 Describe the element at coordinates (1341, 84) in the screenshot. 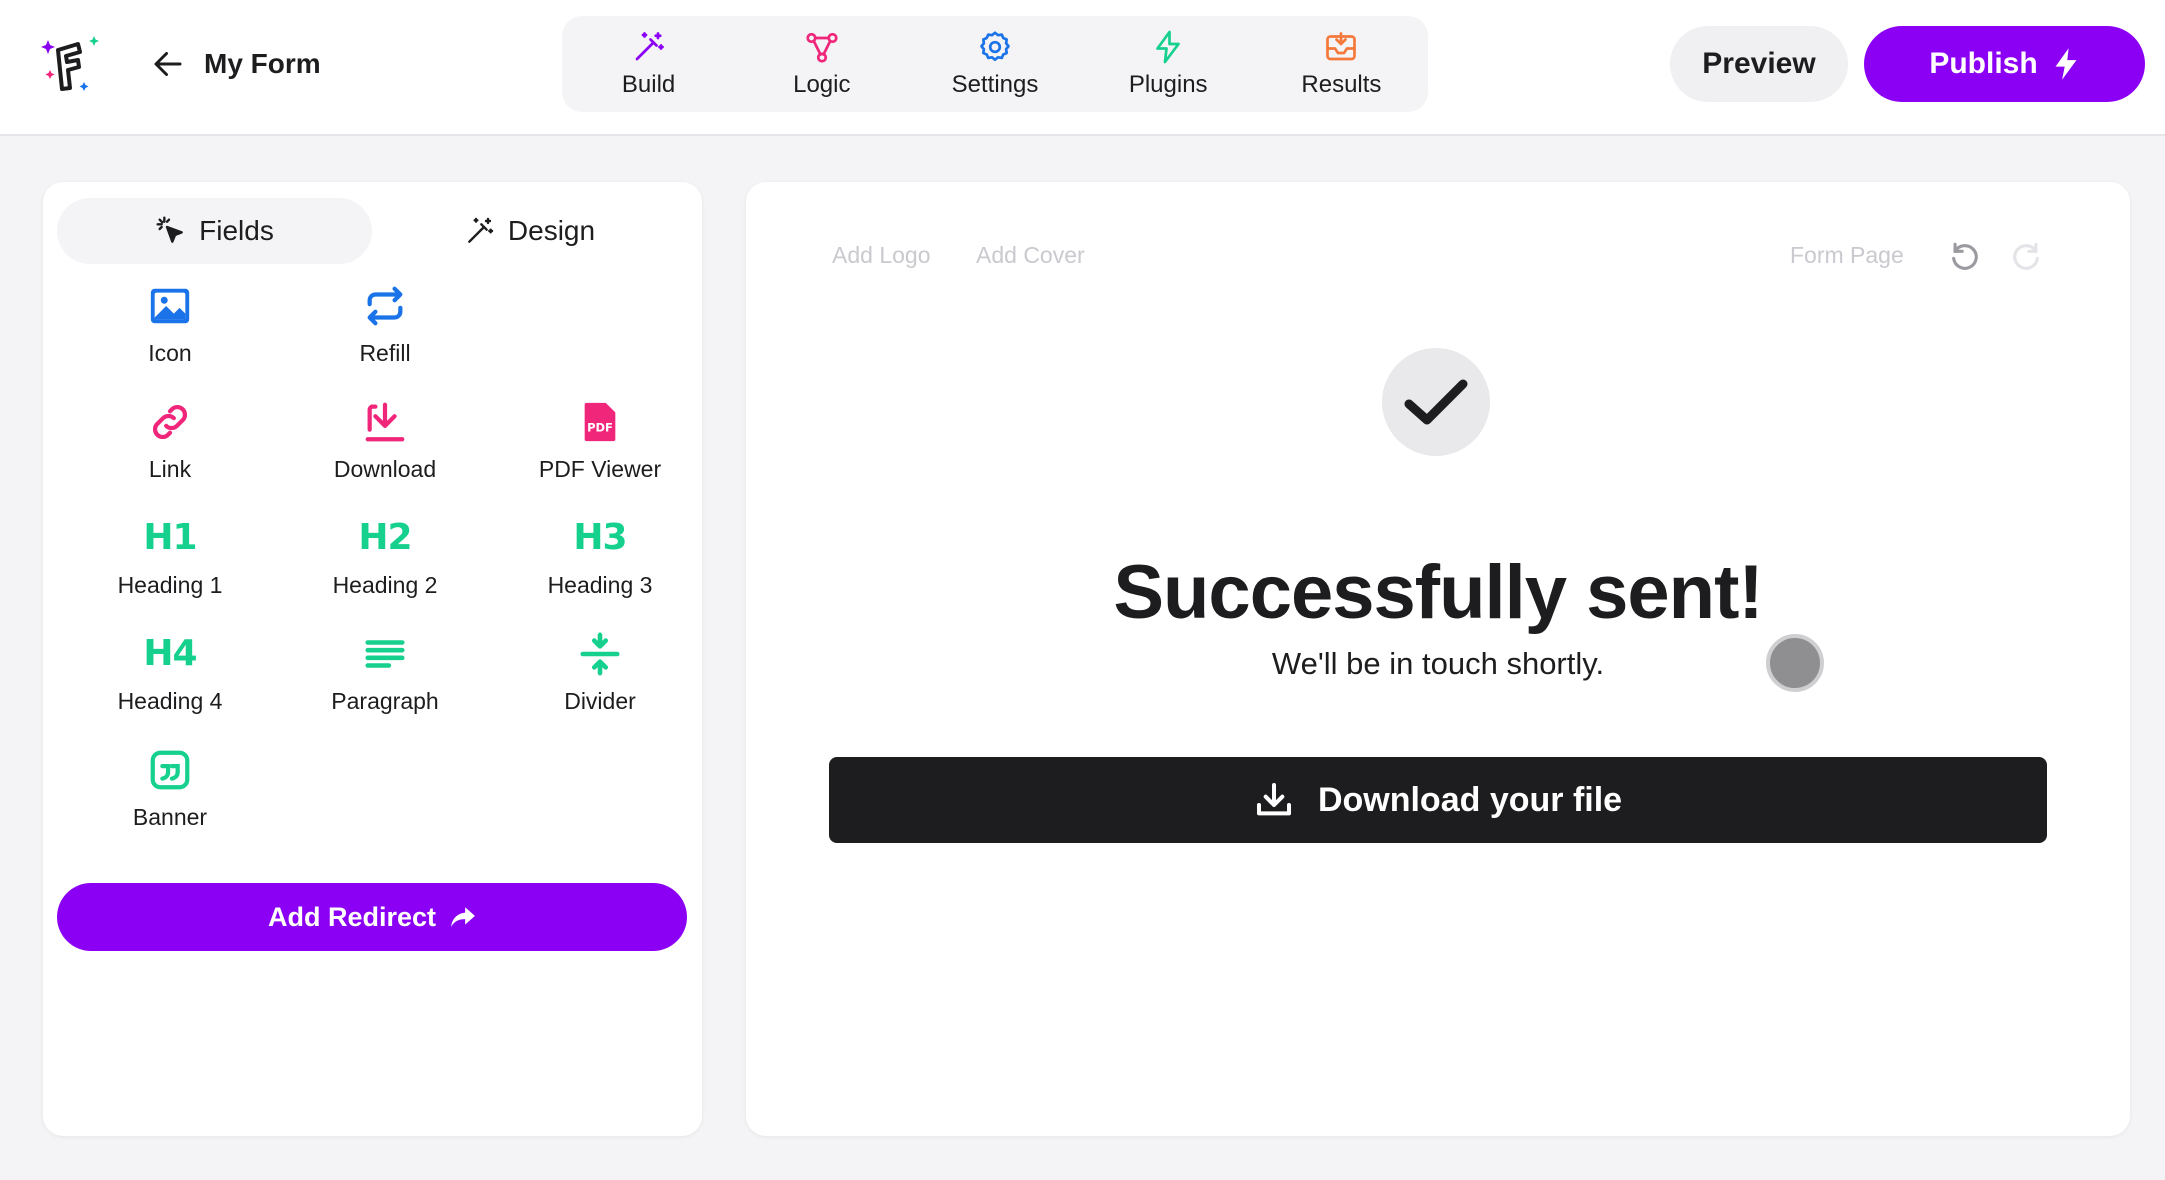

I see `nav-results-label: Results` at that location.